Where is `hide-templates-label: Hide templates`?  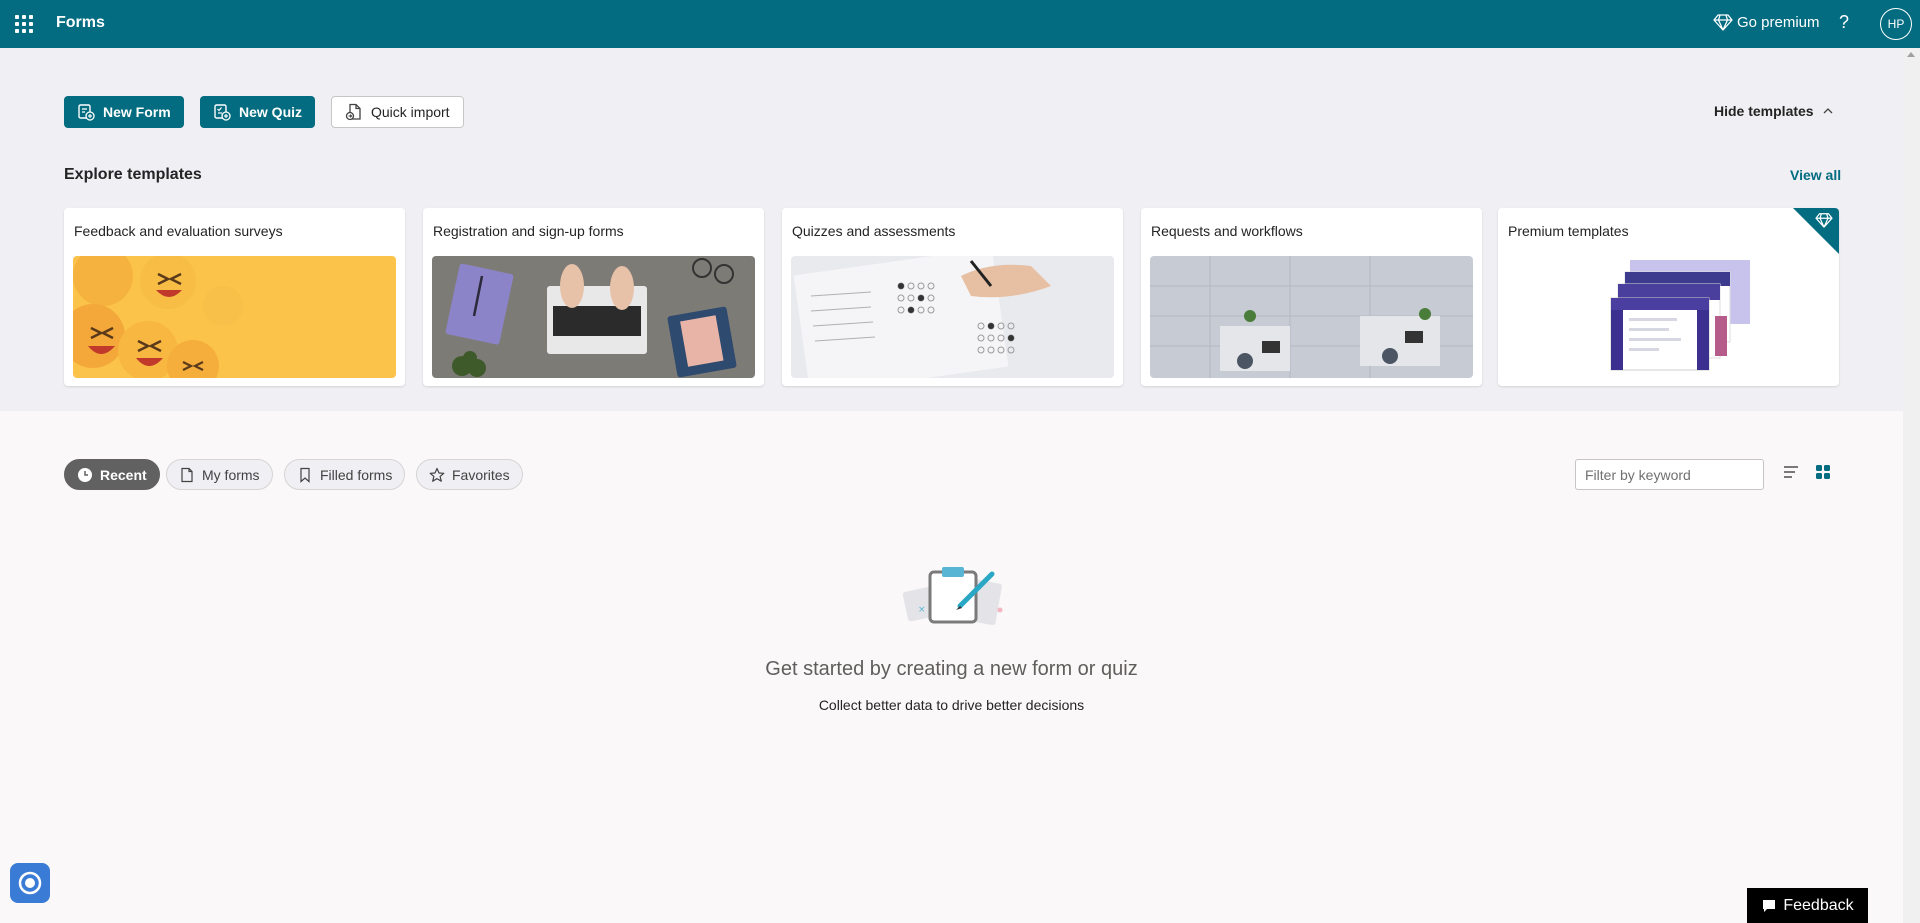
hide-templates-label: Hide templates is located at coordinates (1764, 111).